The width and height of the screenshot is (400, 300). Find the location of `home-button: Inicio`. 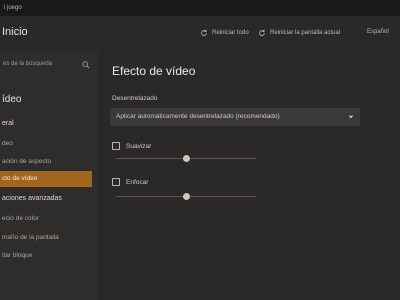

home-button: Inicio is located at coordinates (15, 32).